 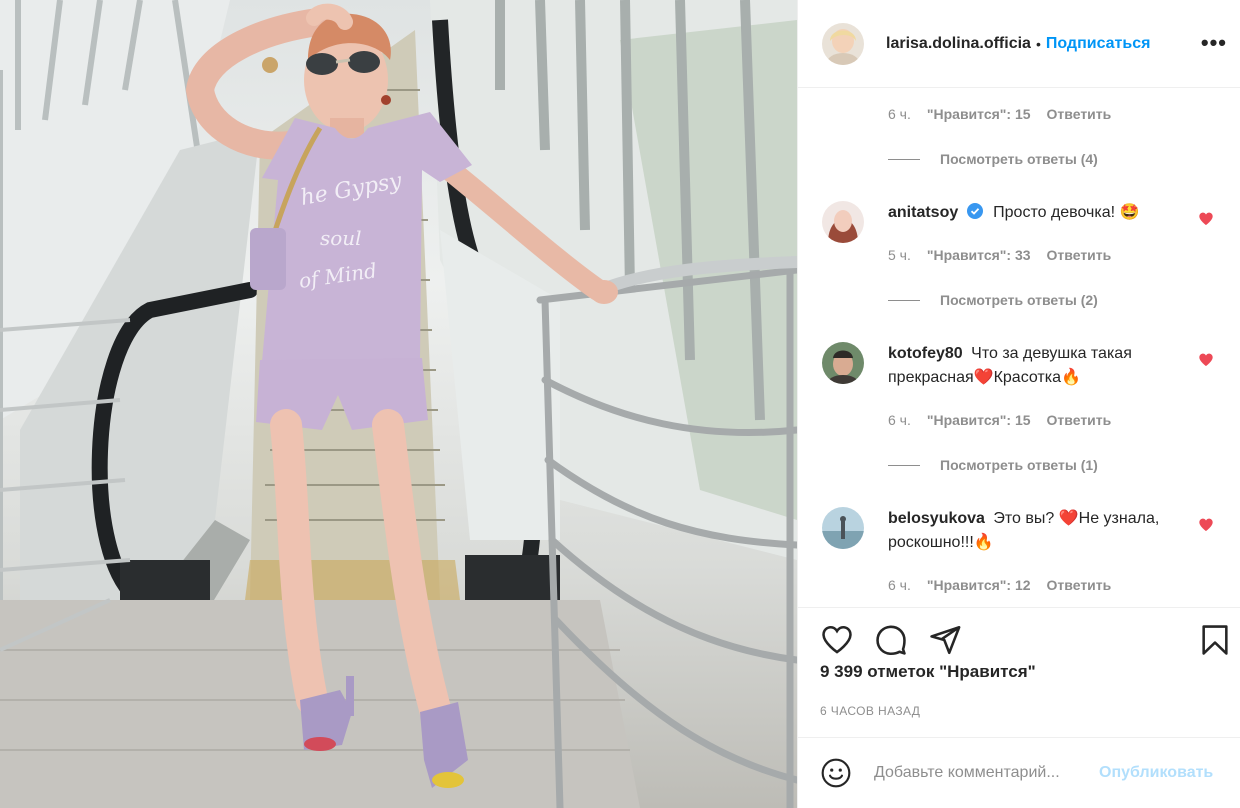 I want to click on comment-icon, so click(x=891, y=640).